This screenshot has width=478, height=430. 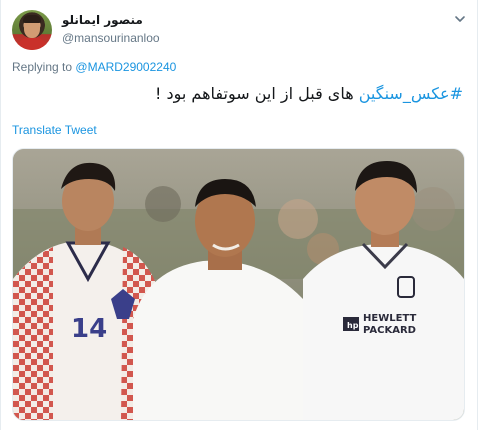 I want to click on right-jersey-line1: HEWLETT, so click(x=389, y=318).